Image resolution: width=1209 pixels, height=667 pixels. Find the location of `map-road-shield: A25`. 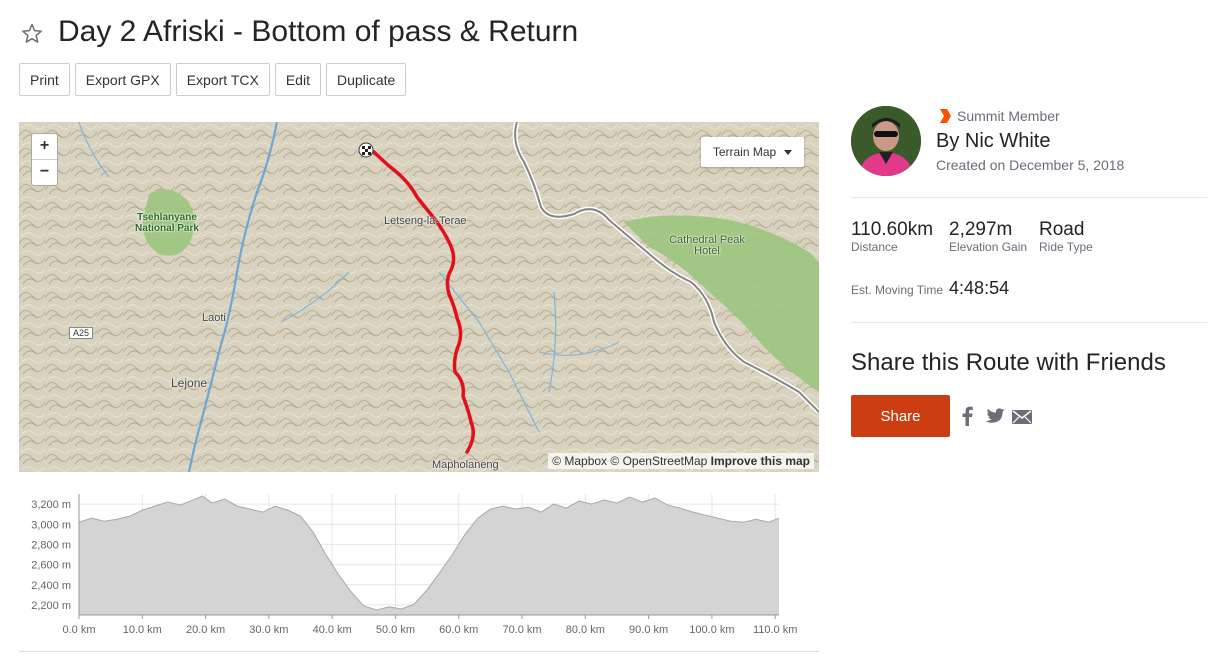

map-road-shield: A25 is located at coordinates (81, 333).